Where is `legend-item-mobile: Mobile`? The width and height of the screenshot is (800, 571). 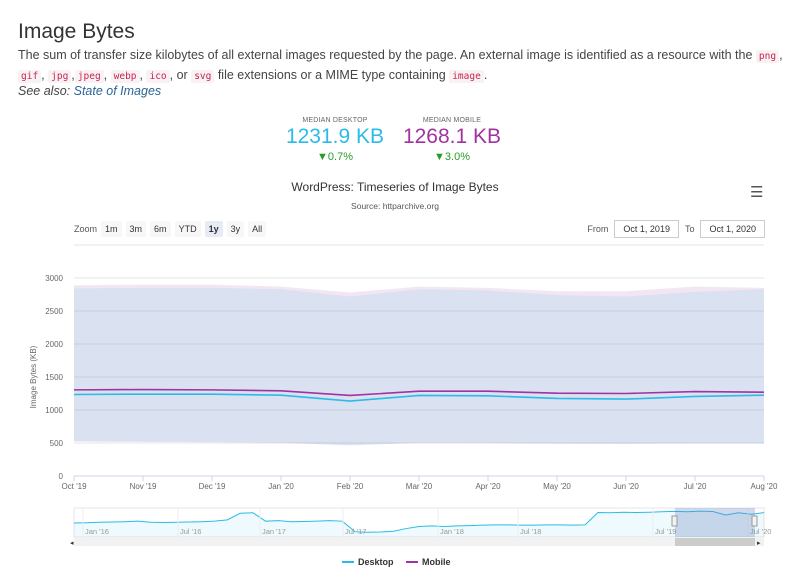 legend-item-mobile: Mobile is located at coordinates (436, 562).